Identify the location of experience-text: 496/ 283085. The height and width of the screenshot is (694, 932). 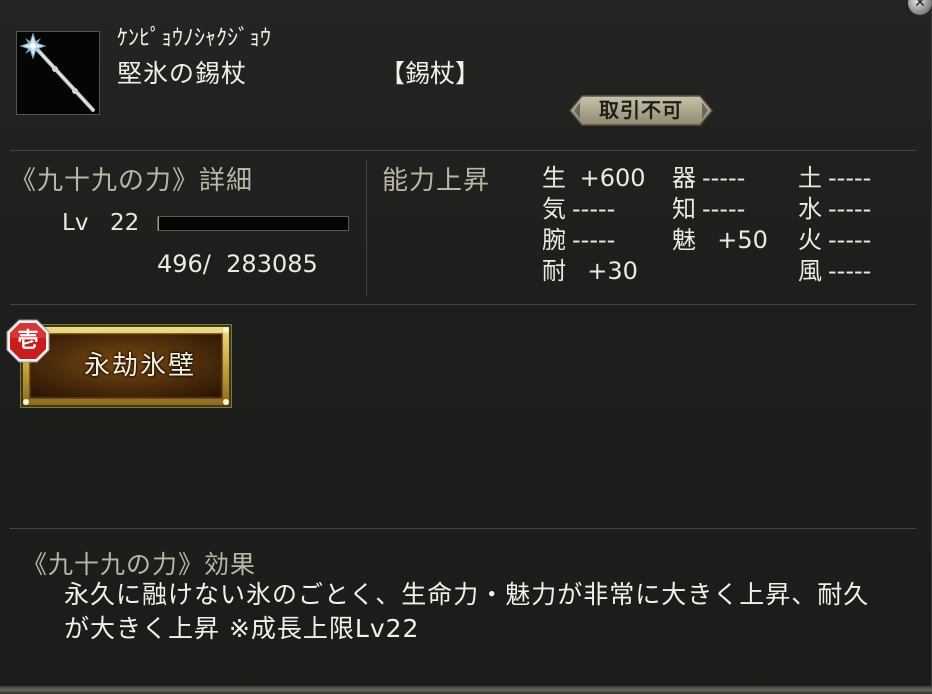
(237, 264).